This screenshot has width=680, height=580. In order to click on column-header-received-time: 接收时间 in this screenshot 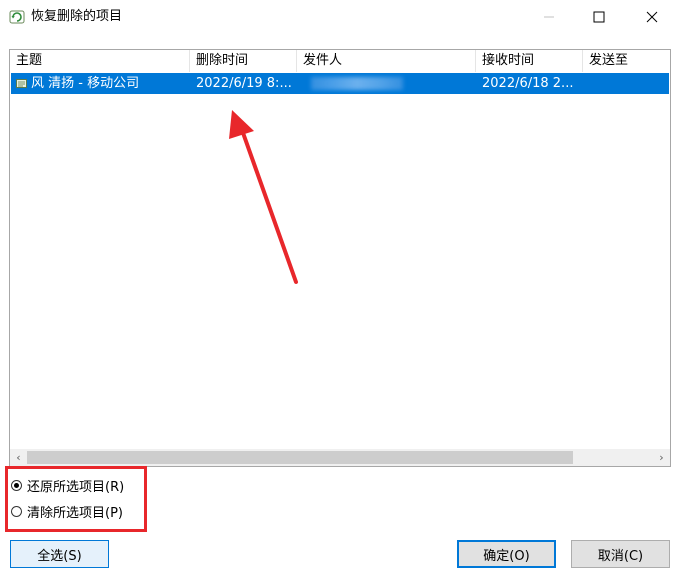, I will do `click(529, 61)`.